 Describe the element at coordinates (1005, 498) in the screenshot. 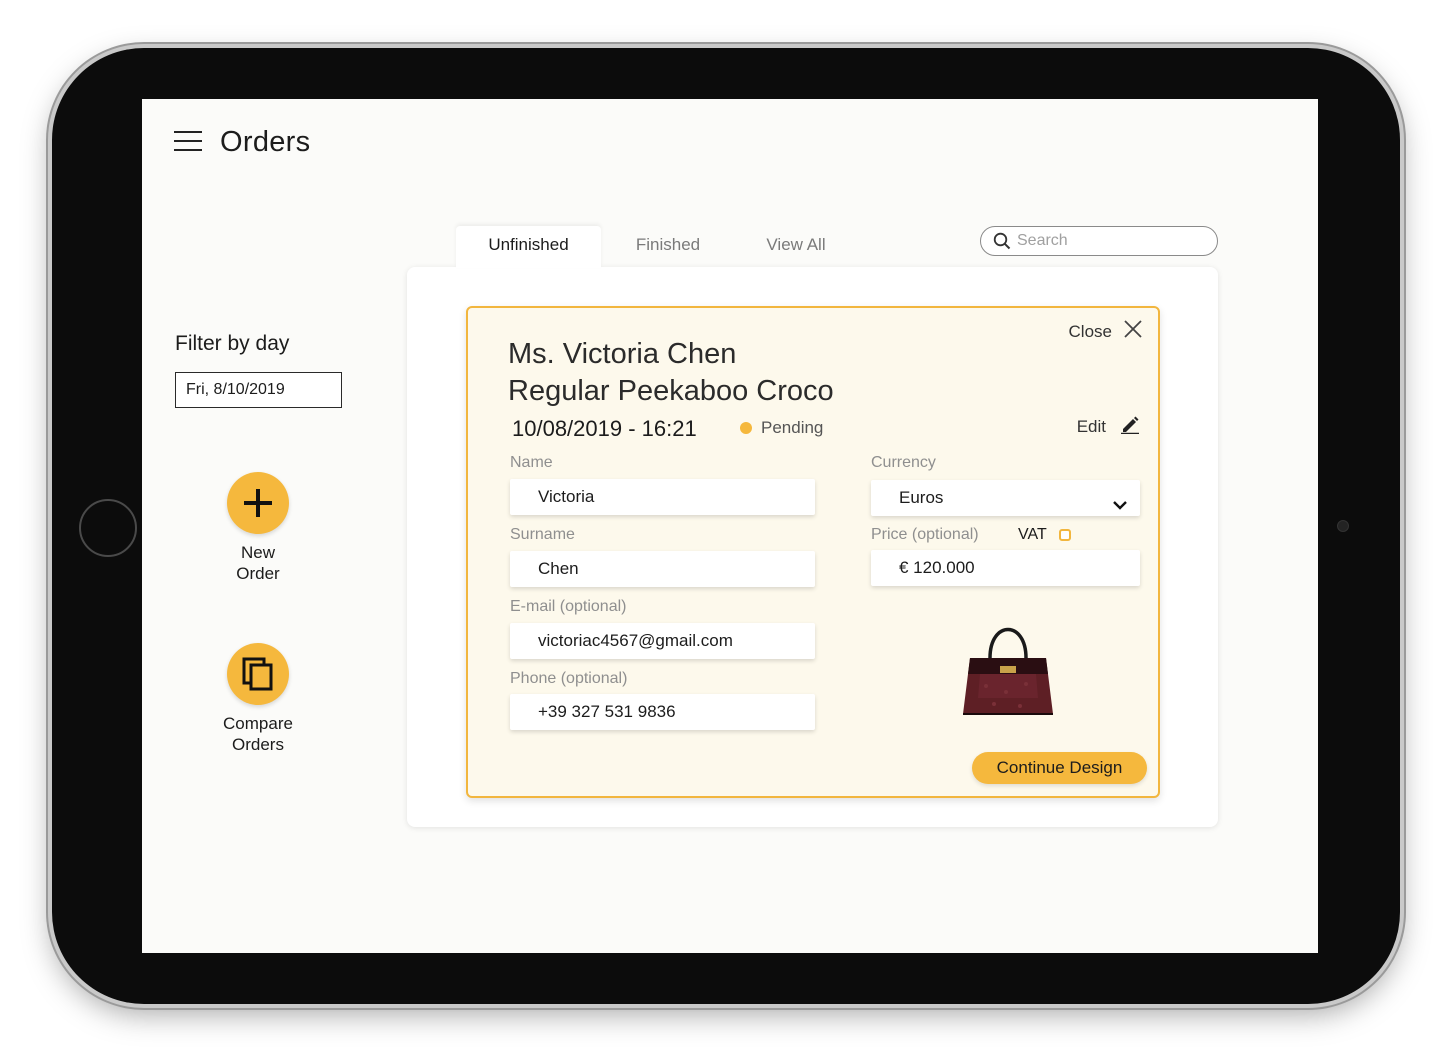

I see `currency-select: Euros` at that location.